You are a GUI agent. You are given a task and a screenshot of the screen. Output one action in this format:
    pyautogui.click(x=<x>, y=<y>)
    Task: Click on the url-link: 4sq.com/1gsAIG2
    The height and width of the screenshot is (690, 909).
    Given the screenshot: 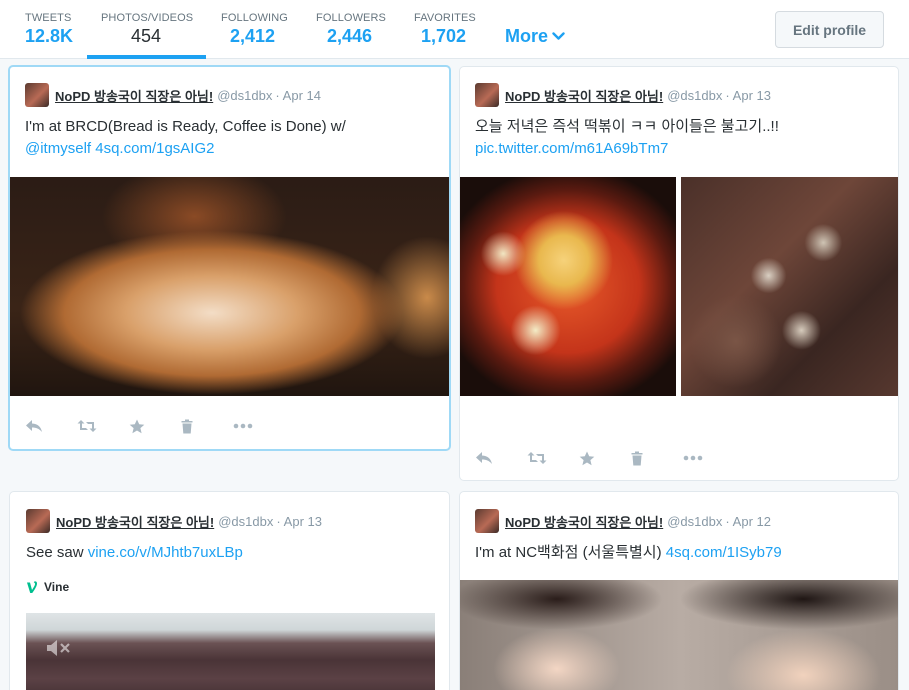 What is the action you would take?
    pyautogui.click(x=154, y=148)
    